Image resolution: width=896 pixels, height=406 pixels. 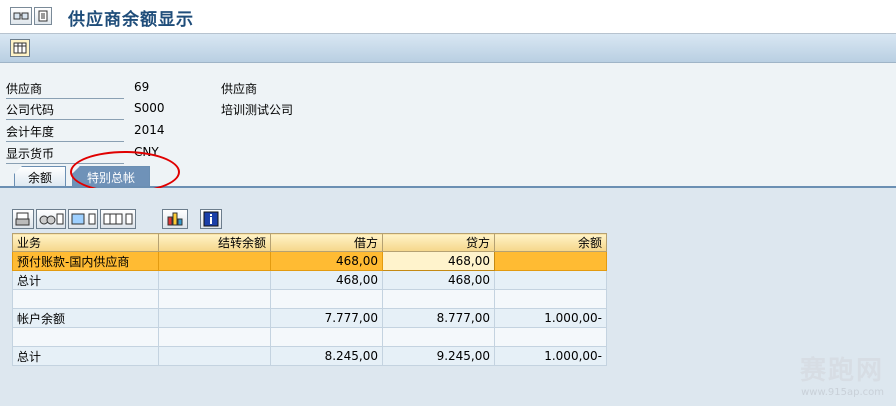 What do you see at coordinates (326, 318) in the screenshot?
I see `table-cell: 7.777,00` at bounding box center [326, 318].